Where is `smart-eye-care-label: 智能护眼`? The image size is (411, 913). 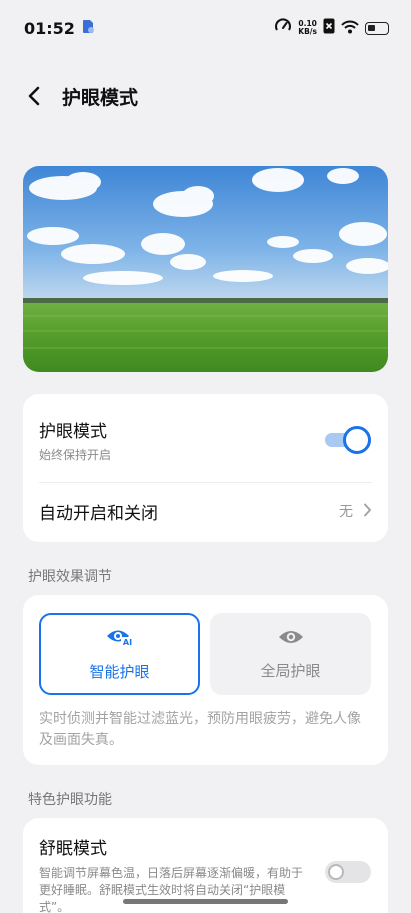 smart-eye-care-label: 智能护眼 is located at coordinates (119, 671).